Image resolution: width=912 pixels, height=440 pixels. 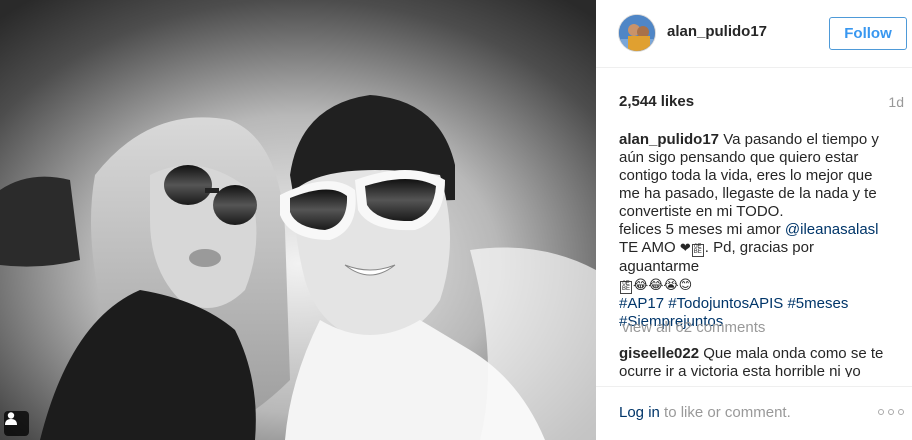 I want to click on caption-text-2: felices 5 meses mi amor, so click(x=700, y=229).